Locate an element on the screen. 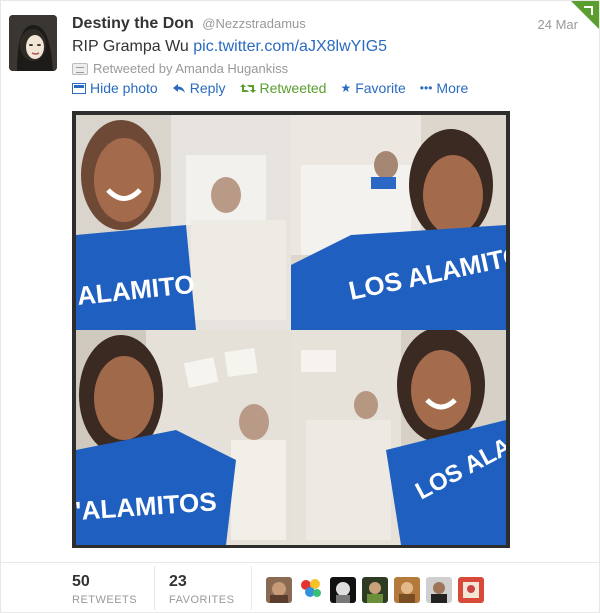 The image size is (600, 613). tweet-body: RIP Grampa Wu is located at coordinates (133, 46).